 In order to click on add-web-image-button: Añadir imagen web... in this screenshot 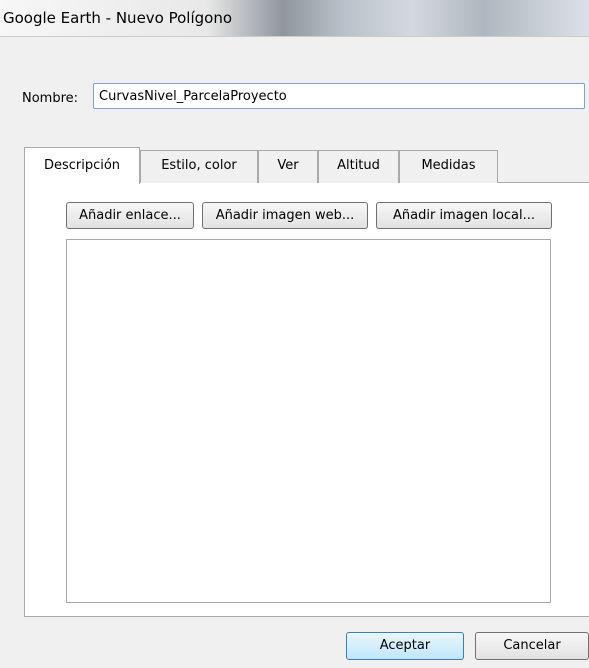, I will do `click(285, 215)`.